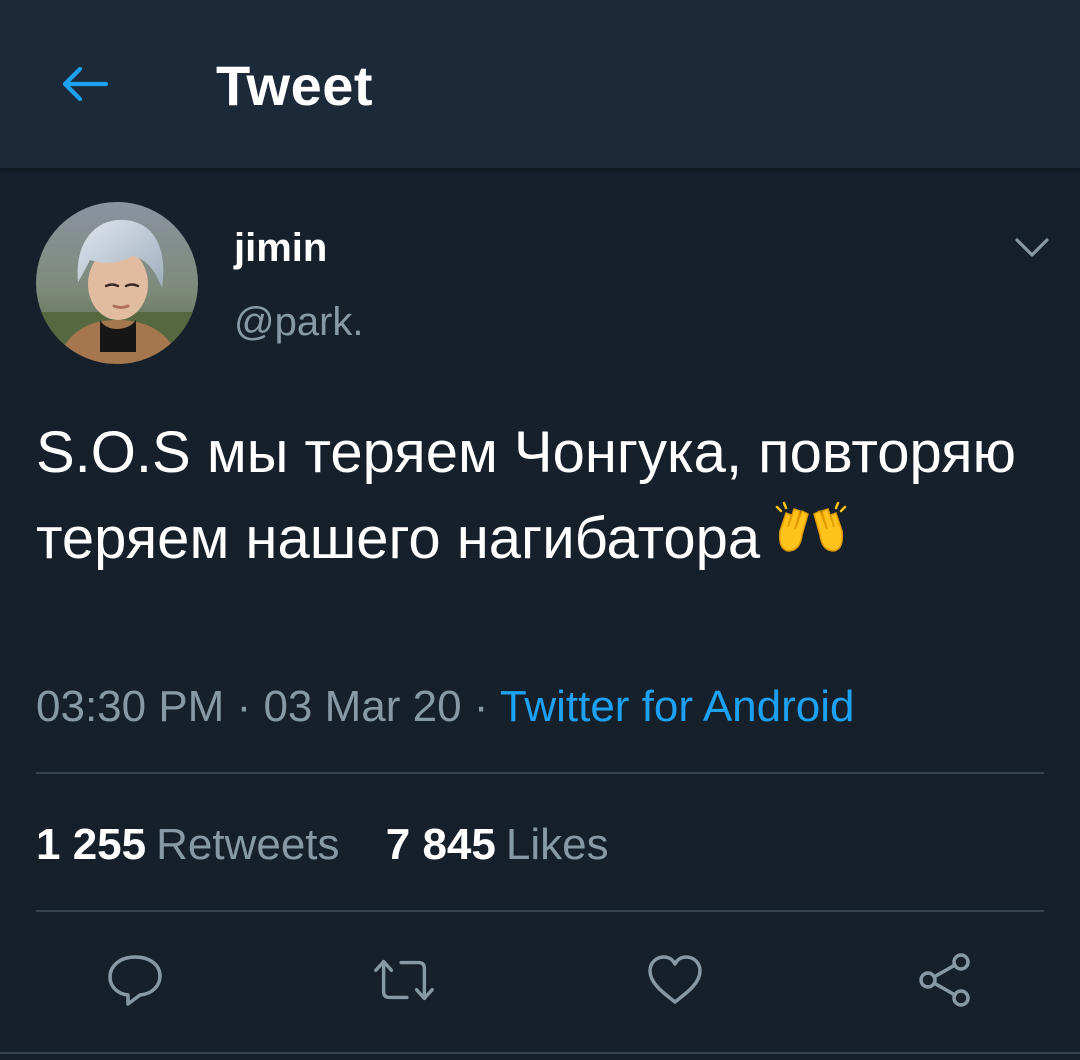 This screenshot has width=1080, height=1060. I want to click on author-display-name: jimin, so click(280, 248).